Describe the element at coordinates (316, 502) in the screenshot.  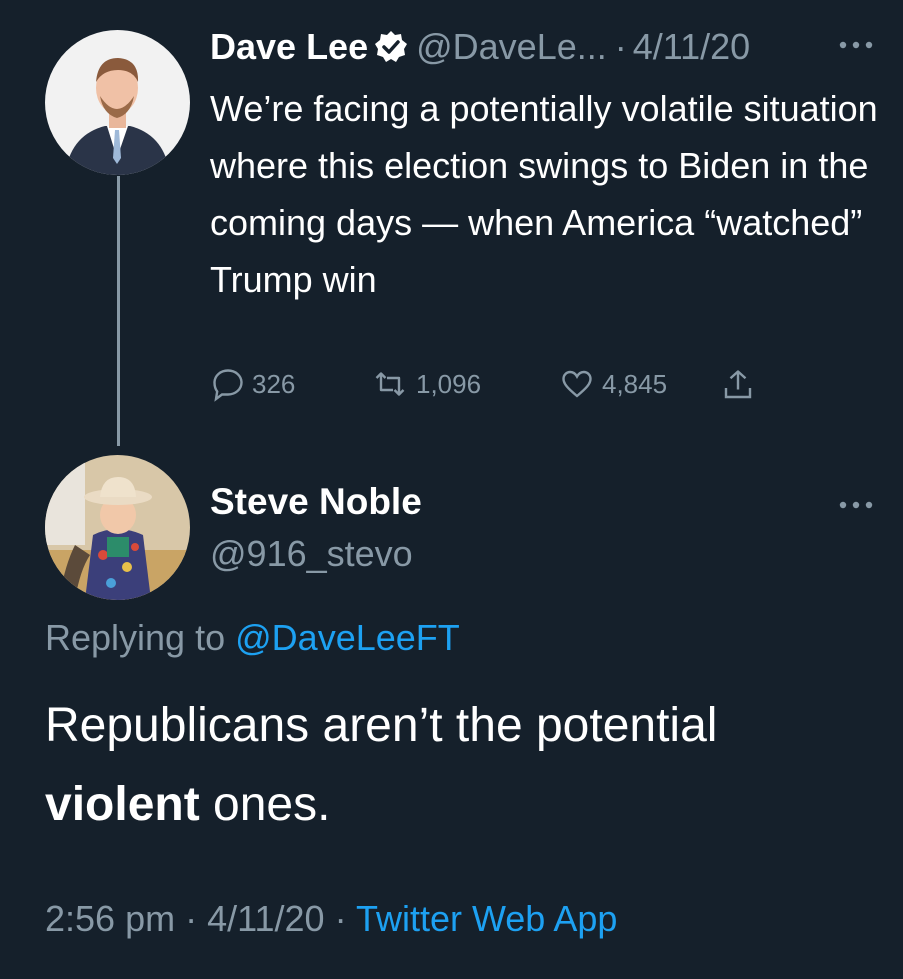
I see `reply-author-name: Steve Noble` at that location.